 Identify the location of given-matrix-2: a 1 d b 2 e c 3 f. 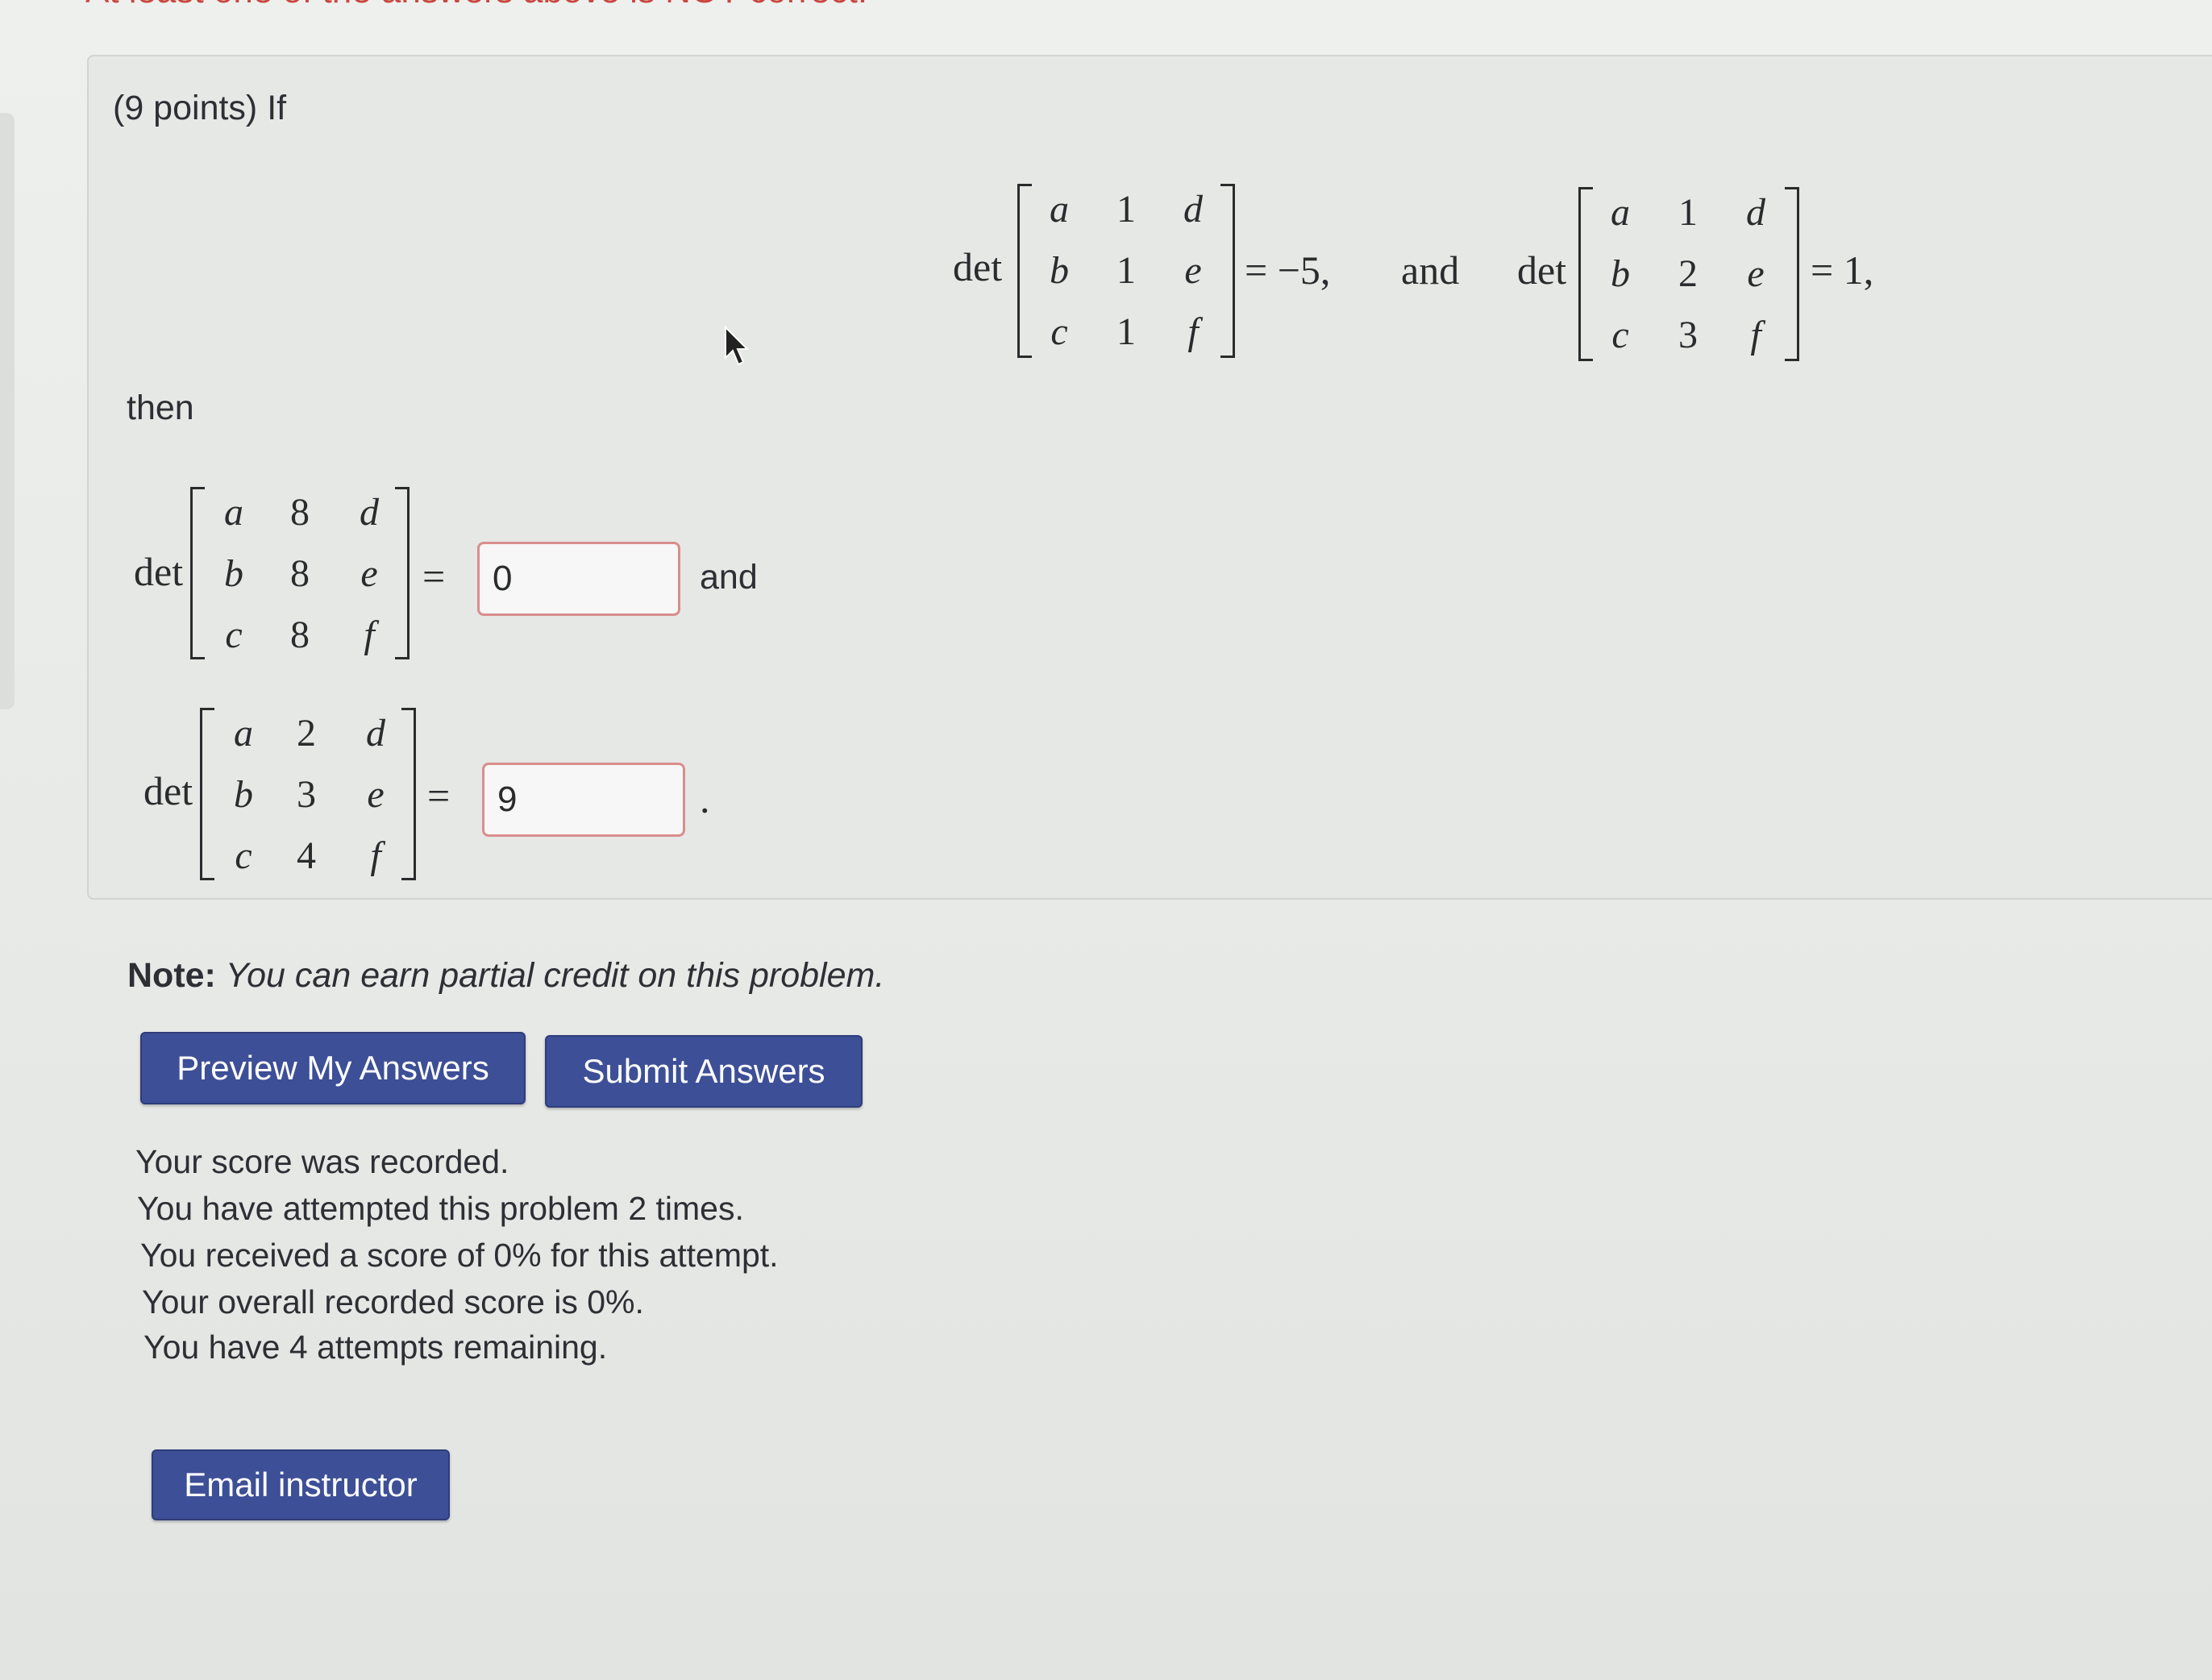
(1688, 274).